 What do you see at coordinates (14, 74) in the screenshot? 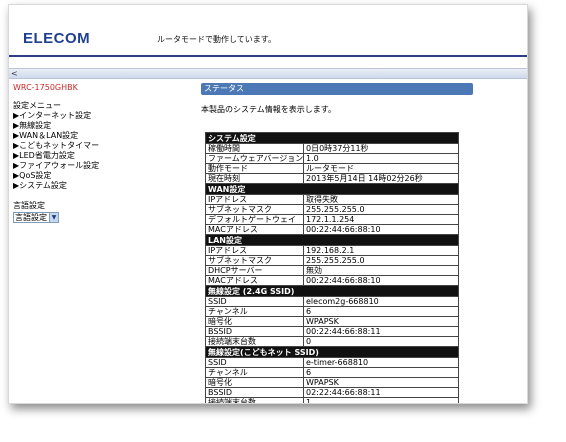
I see `scroll-left-icon: <` at bounding box center [14, 74].